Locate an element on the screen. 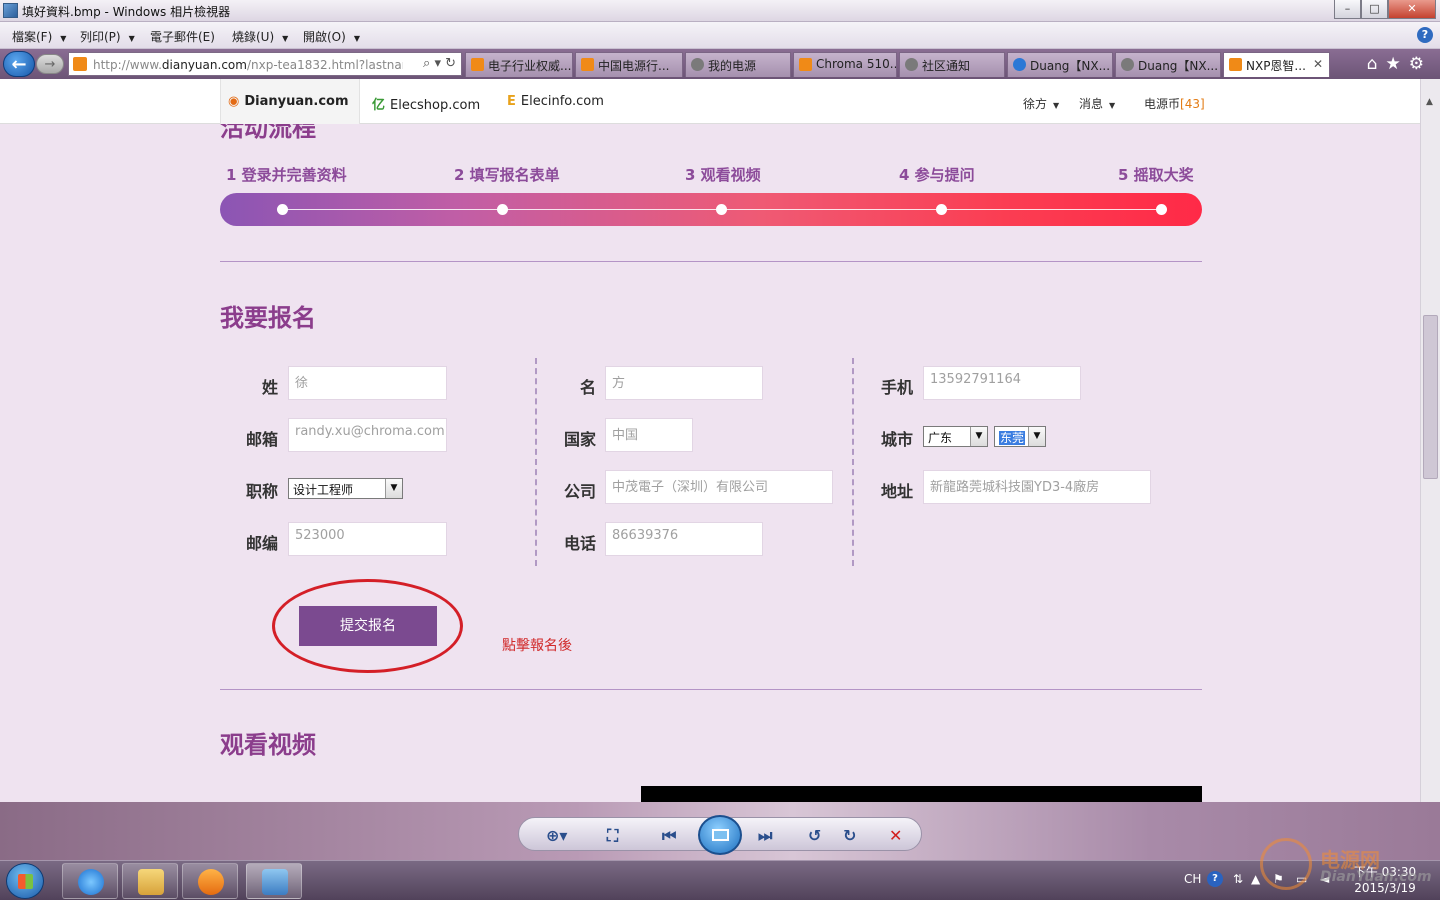 This screenshot has height=900, width=1440. job-title-select: 设计工程师 ▼ is located at coordinates (345, 488).